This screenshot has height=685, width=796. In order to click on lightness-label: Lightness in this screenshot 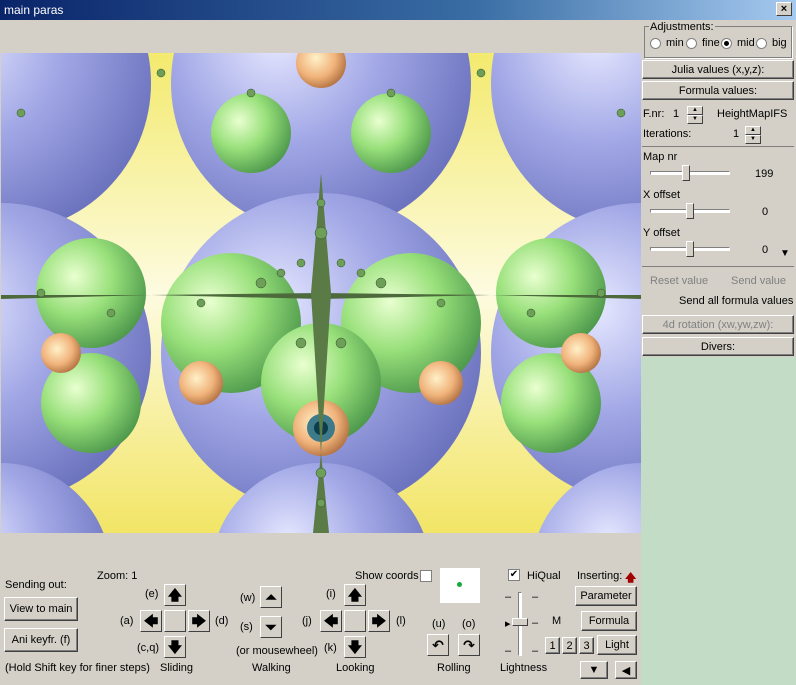, I will do `click(524, 668)`.